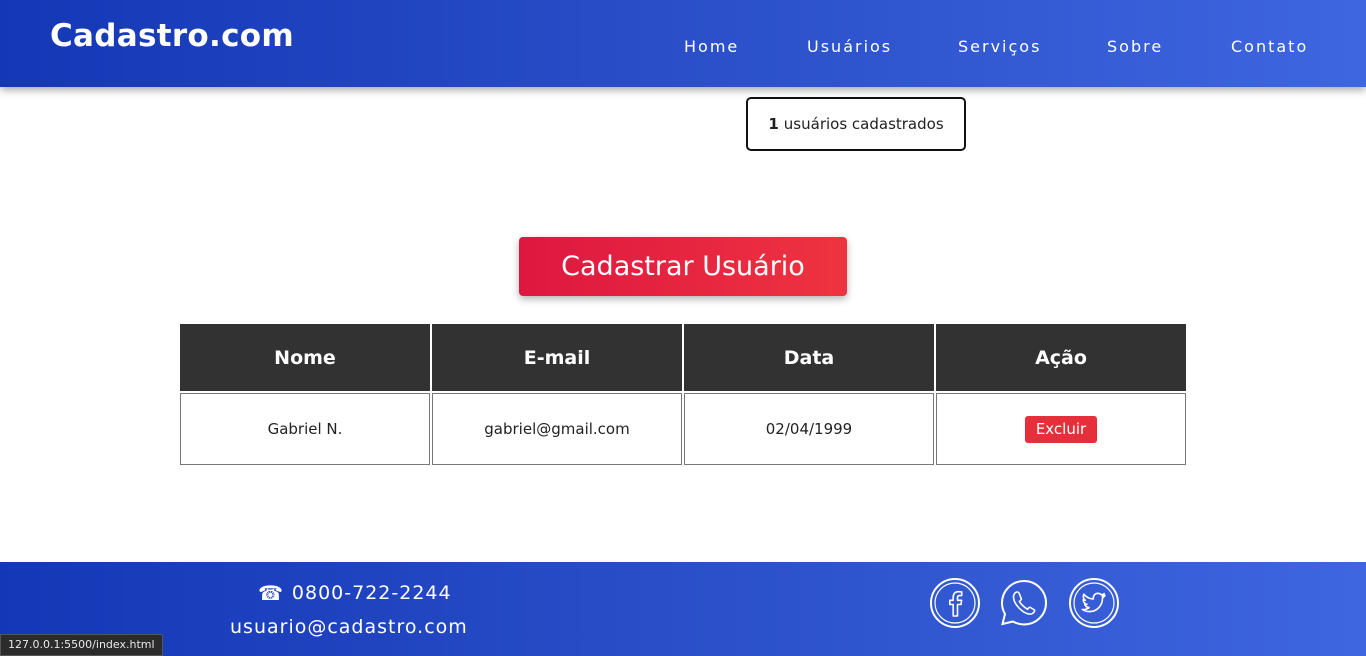  What do you see at coordinates (1135, 46) in the screenshot?
I see `nav-sobre-link: Sobre` at bounding box center [1135, 46].